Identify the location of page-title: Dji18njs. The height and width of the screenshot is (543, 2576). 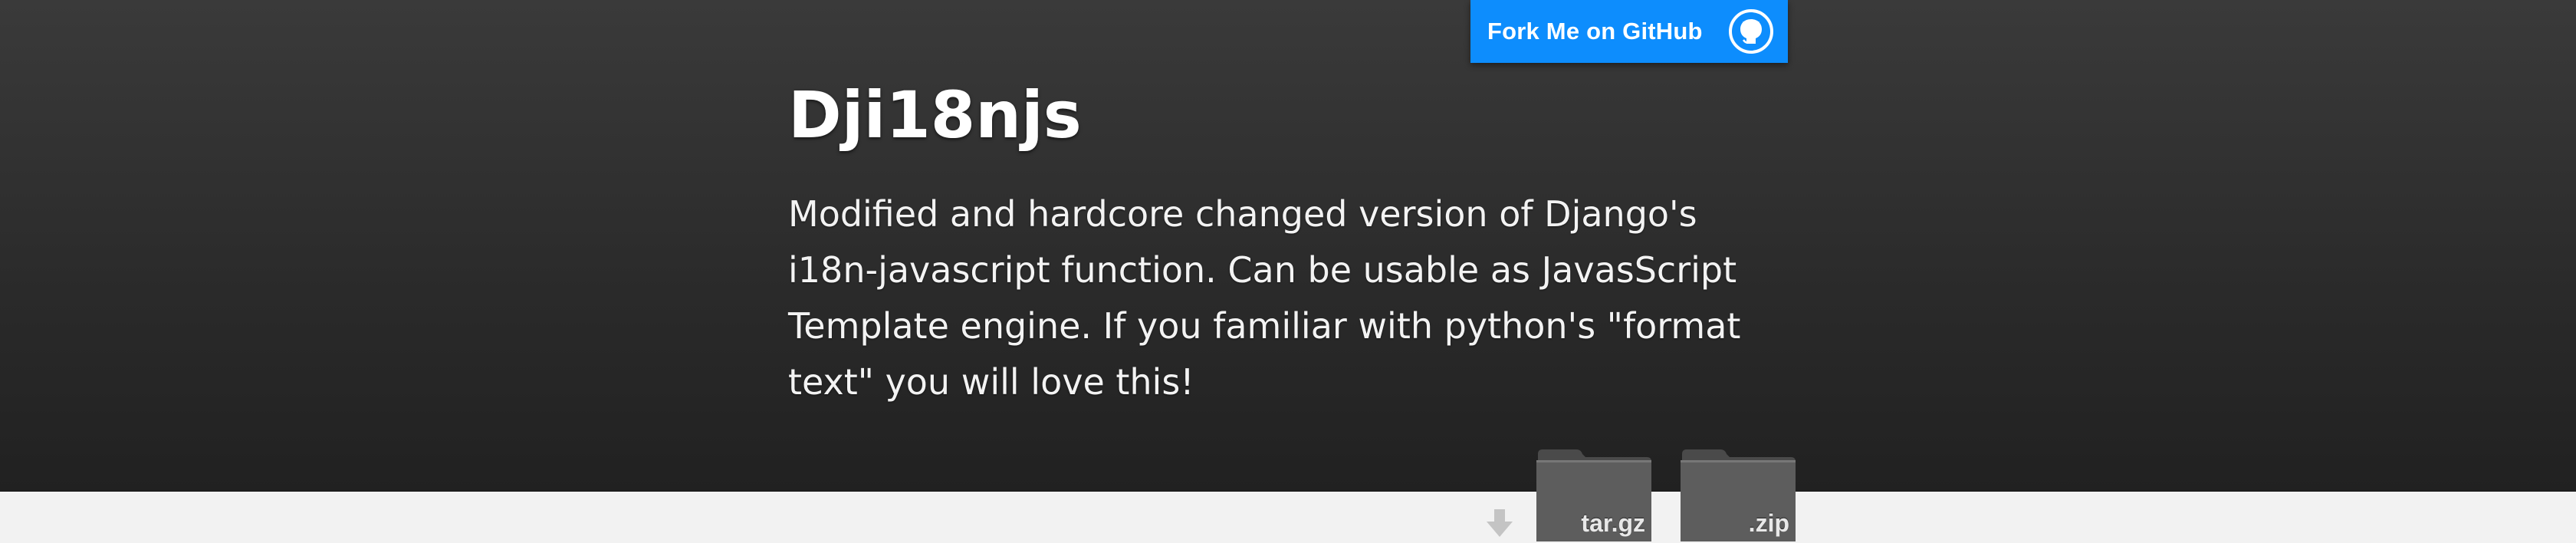
(935, 115).